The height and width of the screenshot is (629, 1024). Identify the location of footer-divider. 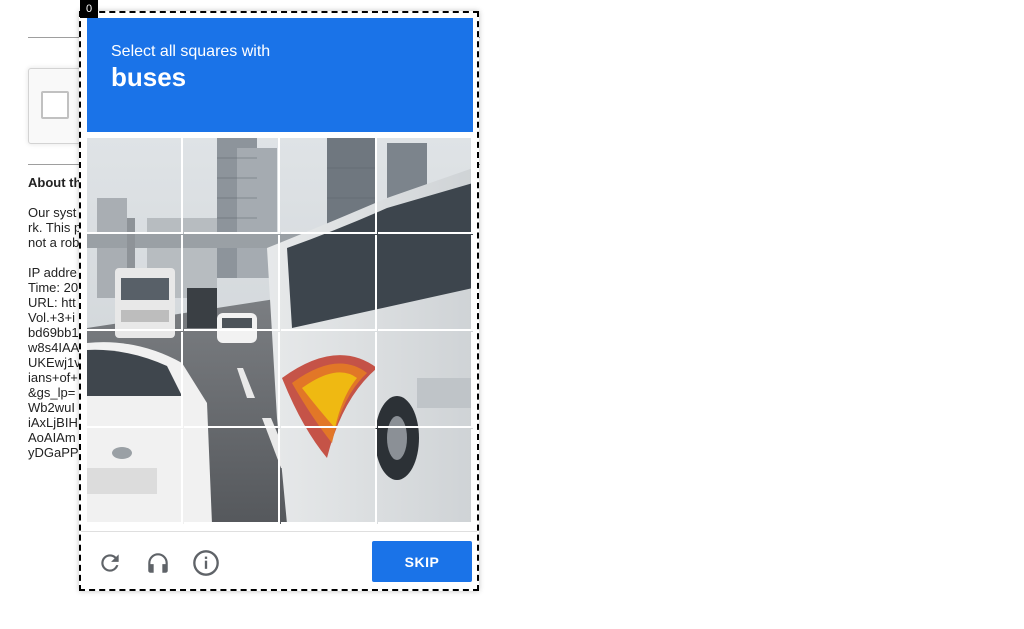
(279, 531).